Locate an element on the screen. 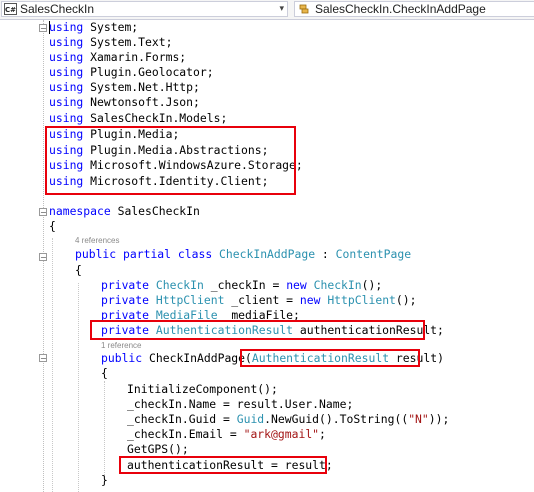  class-icon is located at coordinates (304, 9).